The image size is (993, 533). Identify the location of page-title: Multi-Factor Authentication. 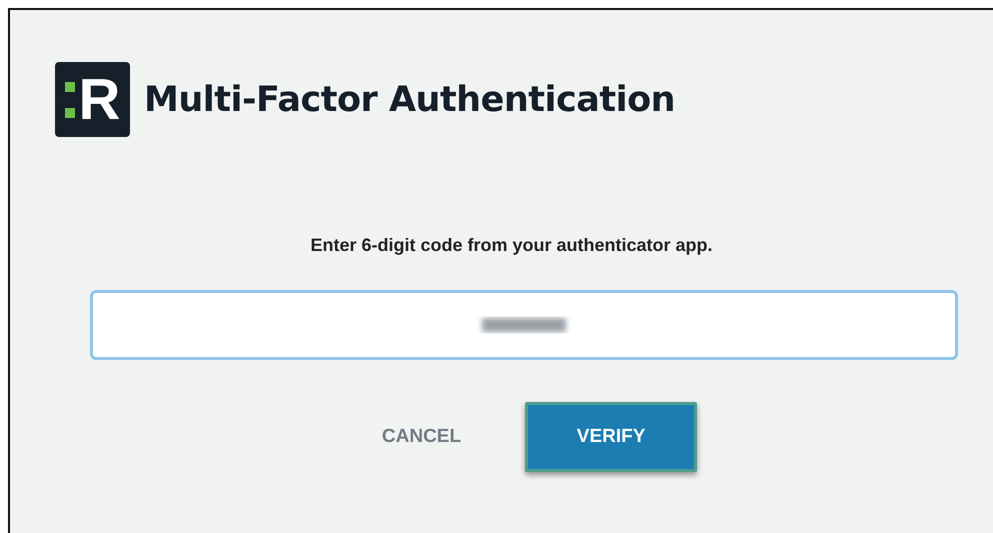
(410, 100).